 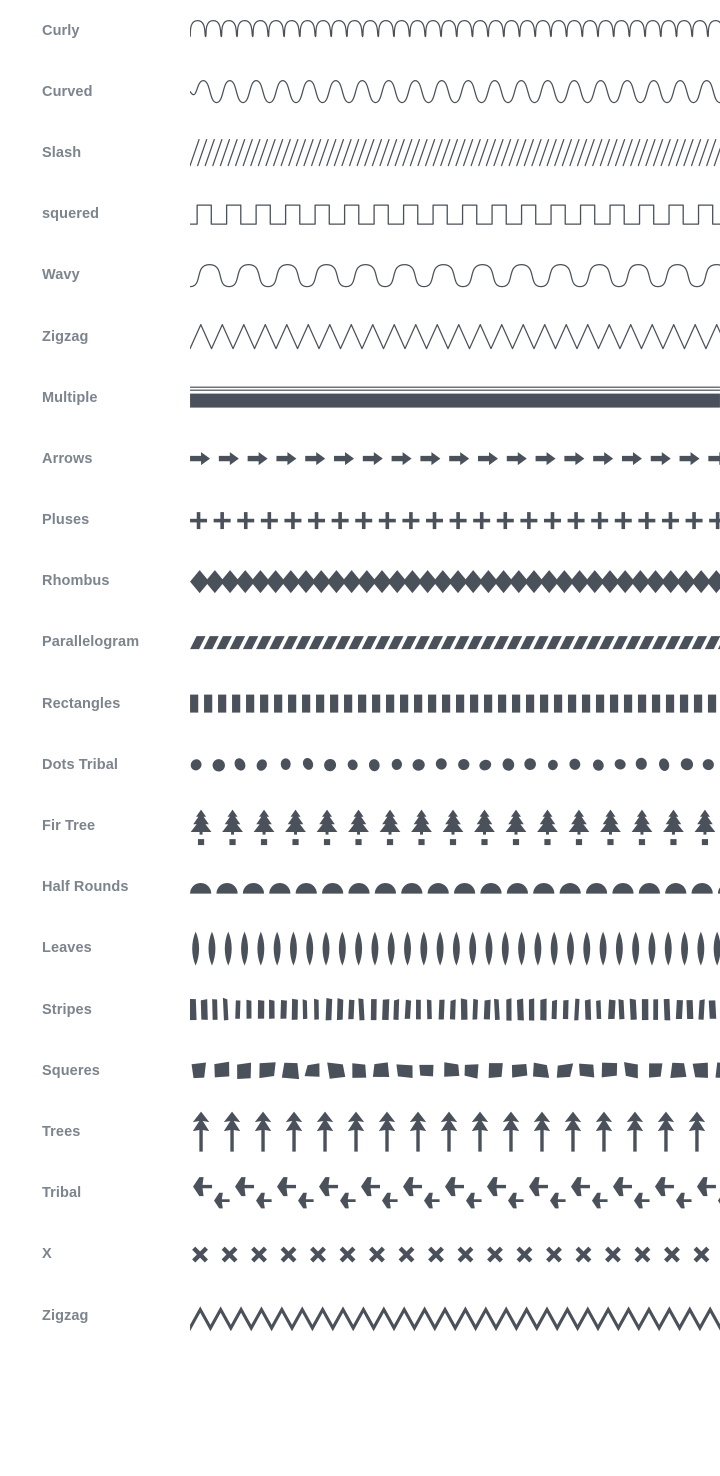 I want to click on tribal-pattern-icon, so click(x=455, y=1193).